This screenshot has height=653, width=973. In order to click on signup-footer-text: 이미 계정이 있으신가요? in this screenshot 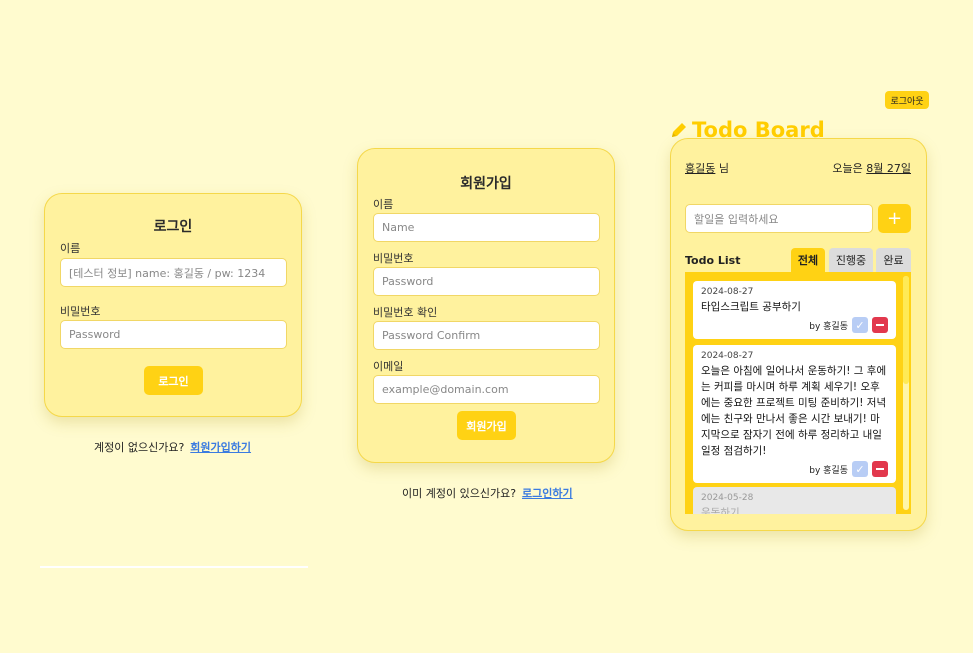, I will do `click(459, 493)`.